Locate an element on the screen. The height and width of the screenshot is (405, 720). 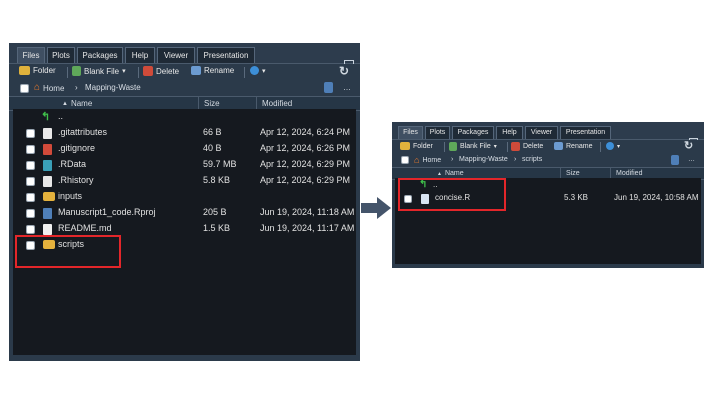
file-name: .gitattributes is located at coordinates (82, 132).